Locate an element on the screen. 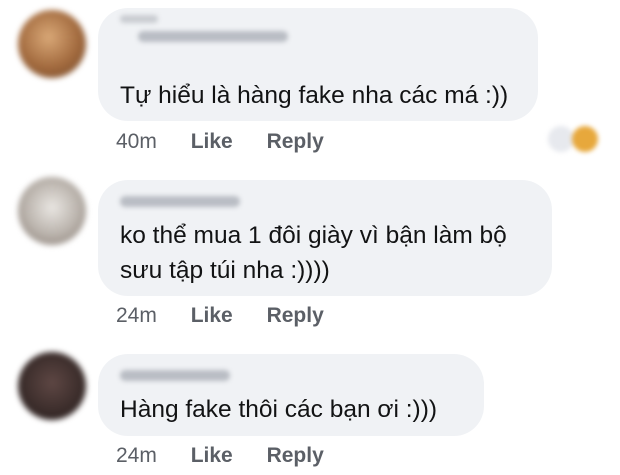 The width and height of the screenshot is (620, 475). blurred-meta is located at coordinates (139, 19).